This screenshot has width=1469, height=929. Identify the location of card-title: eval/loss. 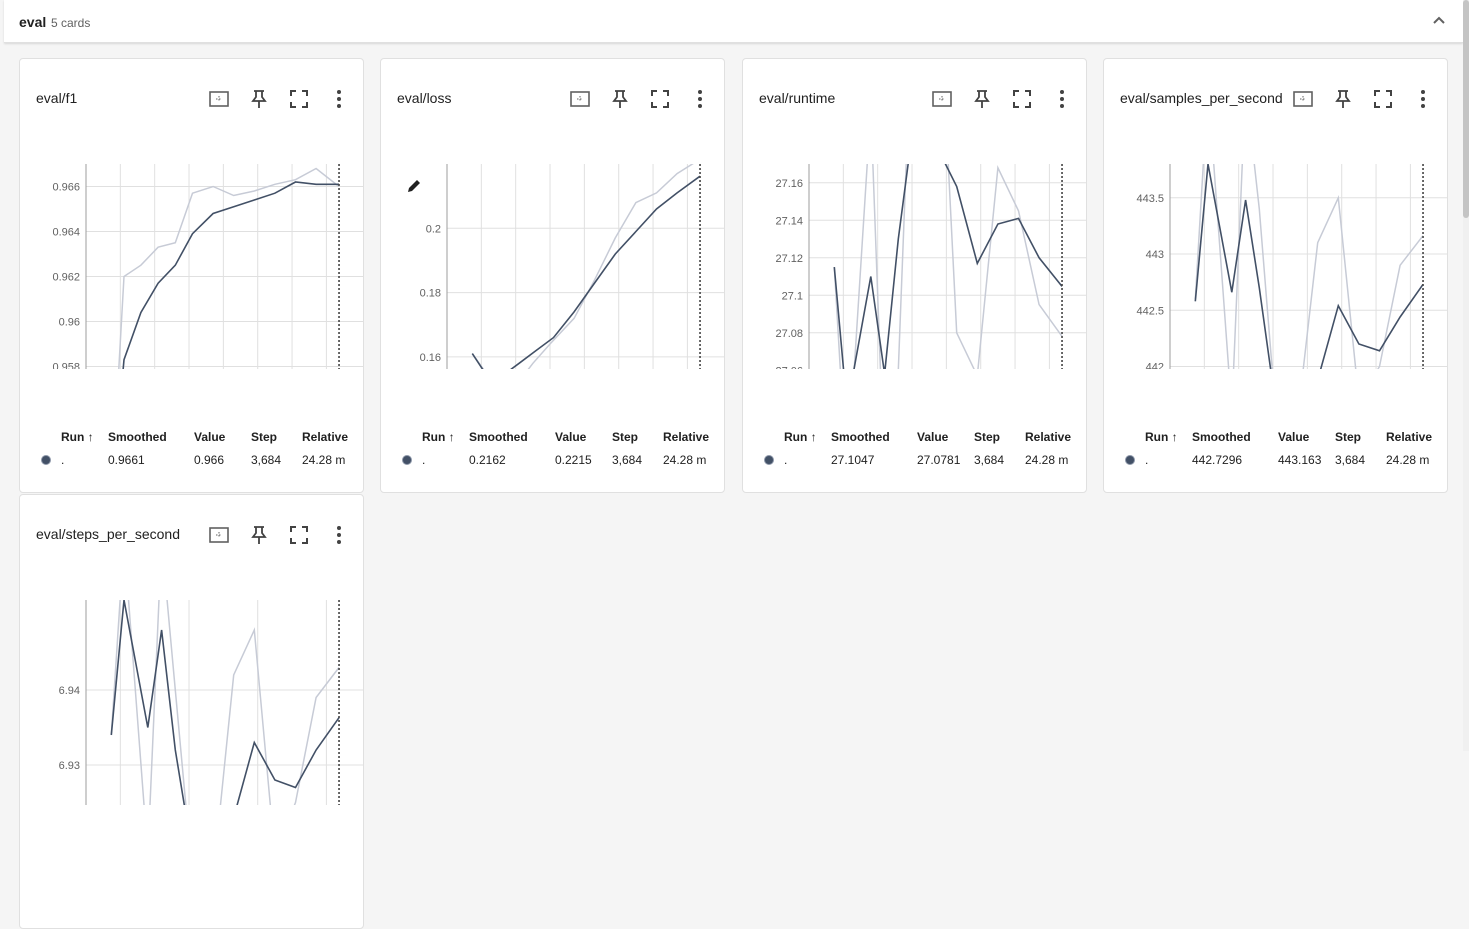
(424, 98).